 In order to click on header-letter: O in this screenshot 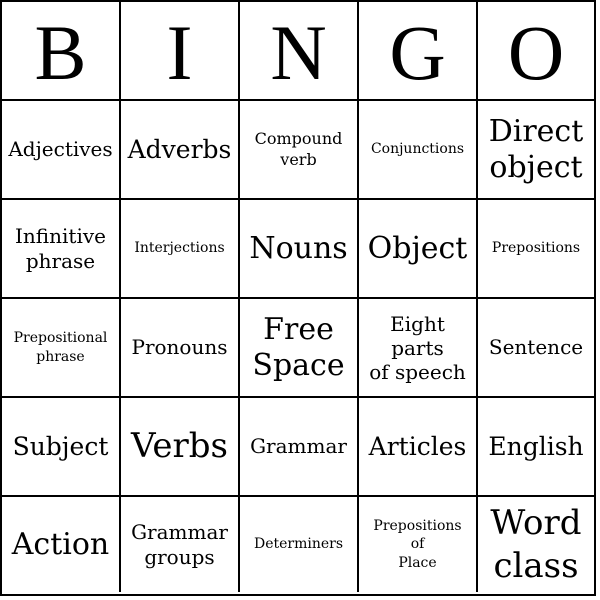, I will do `click(536, 52)`.